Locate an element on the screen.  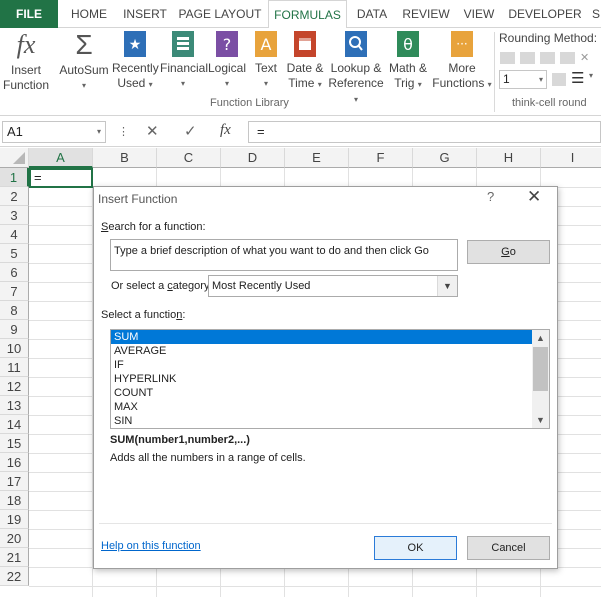
menu-icon: ☰ is located at coordinates (577, 78).